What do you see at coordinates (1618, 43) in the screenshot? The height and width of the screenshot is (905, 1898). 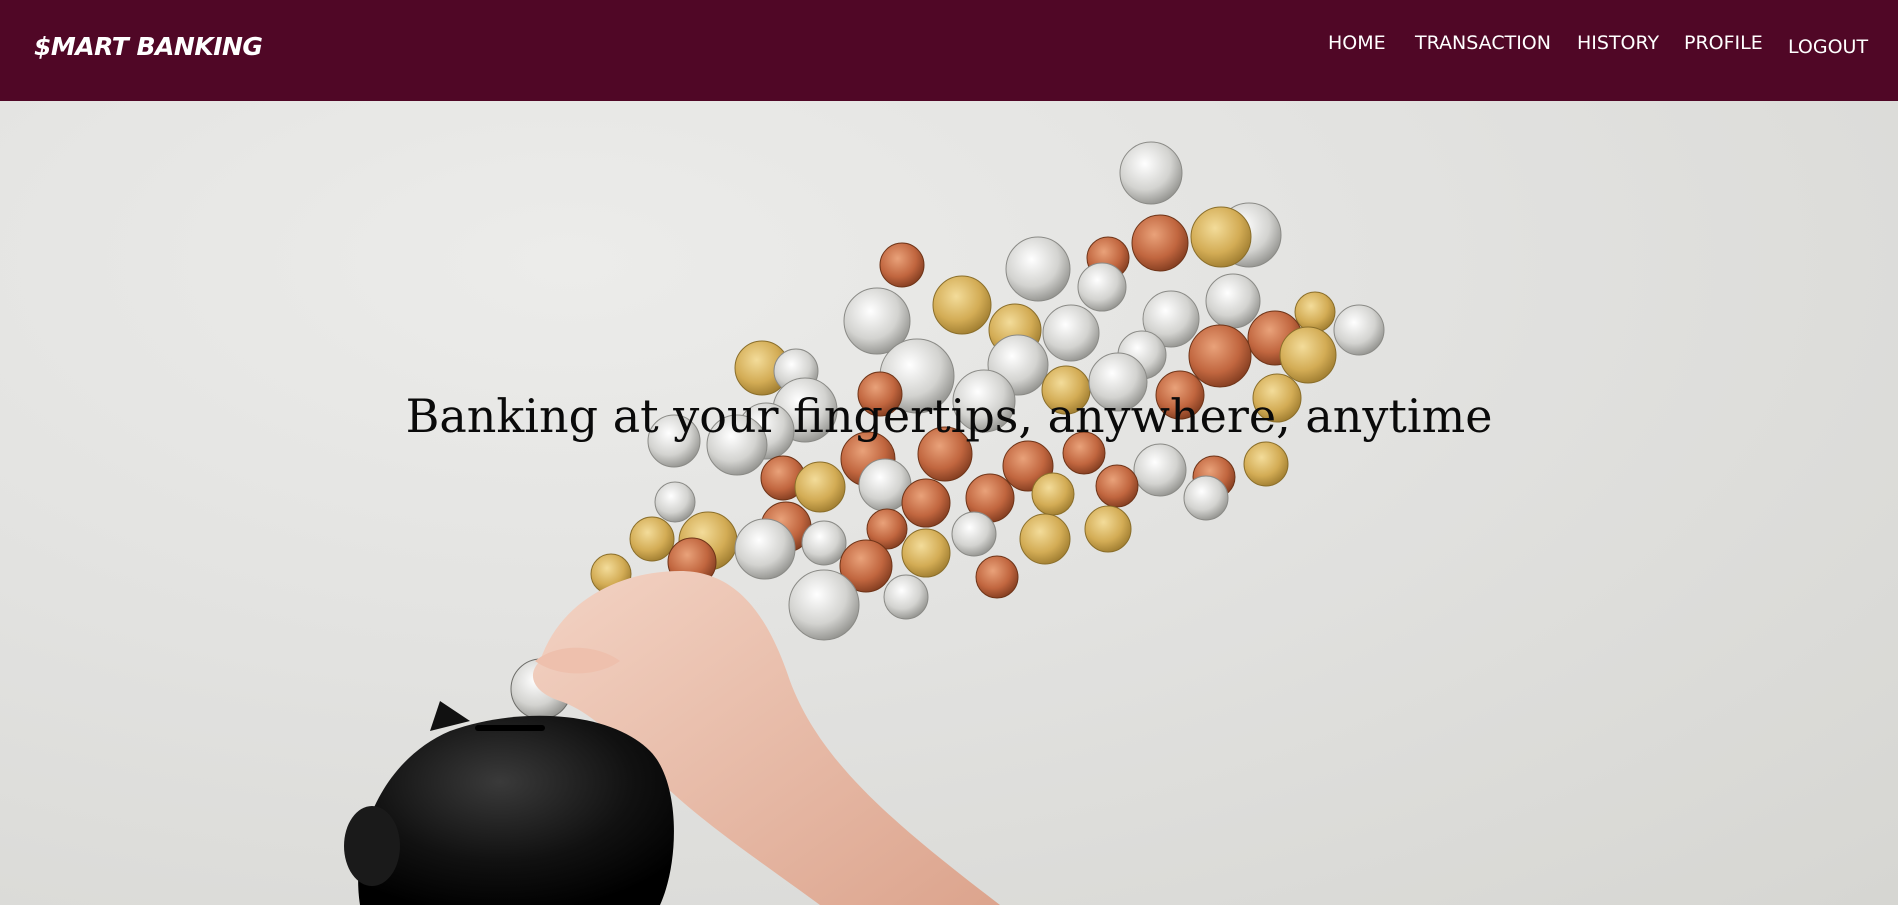 I see `nav-history-link: HISTORY` at bounding box center [1618, 43].